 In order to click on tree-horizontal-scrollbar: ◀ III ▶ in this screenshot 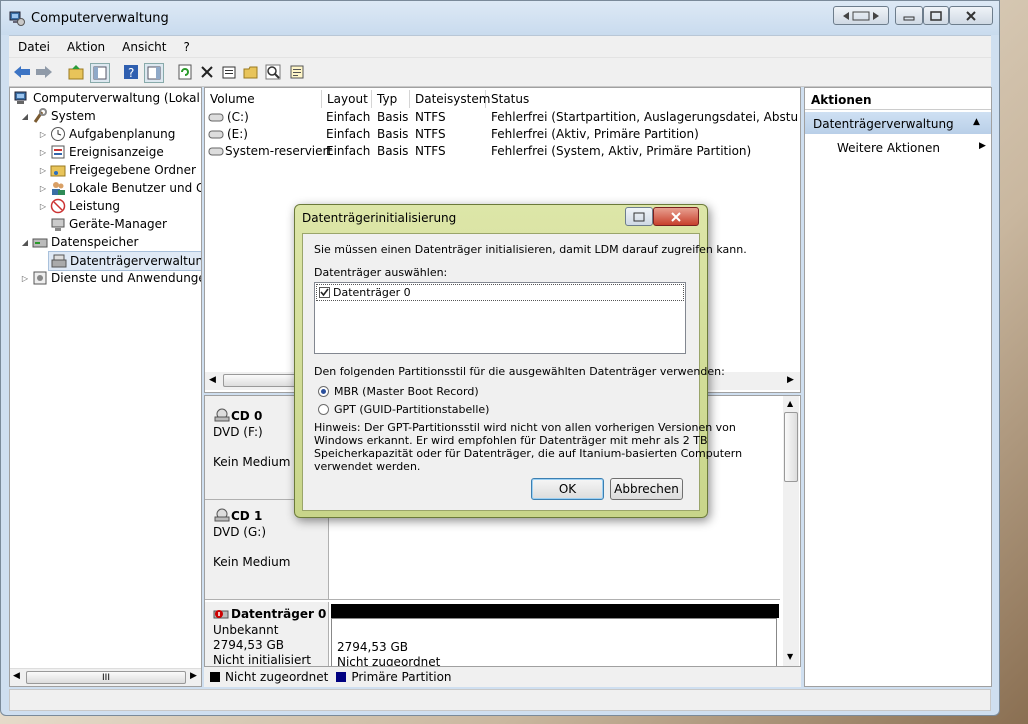, I will do `click(105, 677)`.